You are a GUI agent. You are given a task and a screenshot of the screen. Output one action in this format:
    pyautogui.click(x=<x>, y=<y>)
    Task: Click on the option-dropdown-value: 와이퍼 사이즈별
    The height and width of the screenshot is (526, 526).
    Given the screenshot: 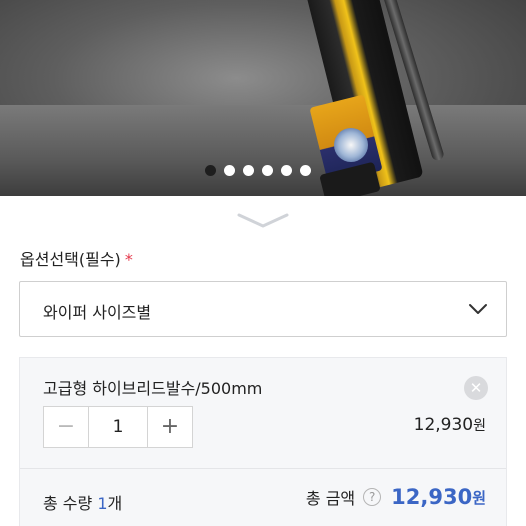 What is the action you would take?
    pyautogui.click(x=97, y=312)
    